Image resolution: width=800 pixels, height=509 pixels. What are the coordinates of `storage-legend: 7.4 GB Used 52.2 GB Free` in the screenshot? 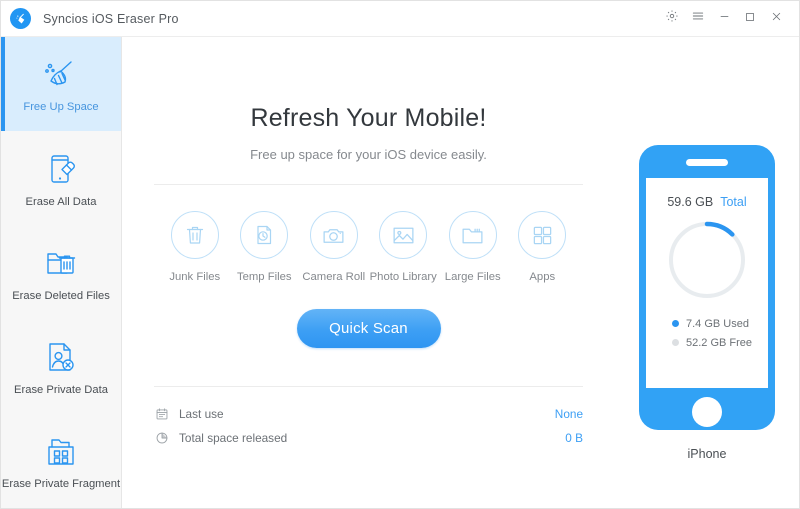 It's located at (707, 333).